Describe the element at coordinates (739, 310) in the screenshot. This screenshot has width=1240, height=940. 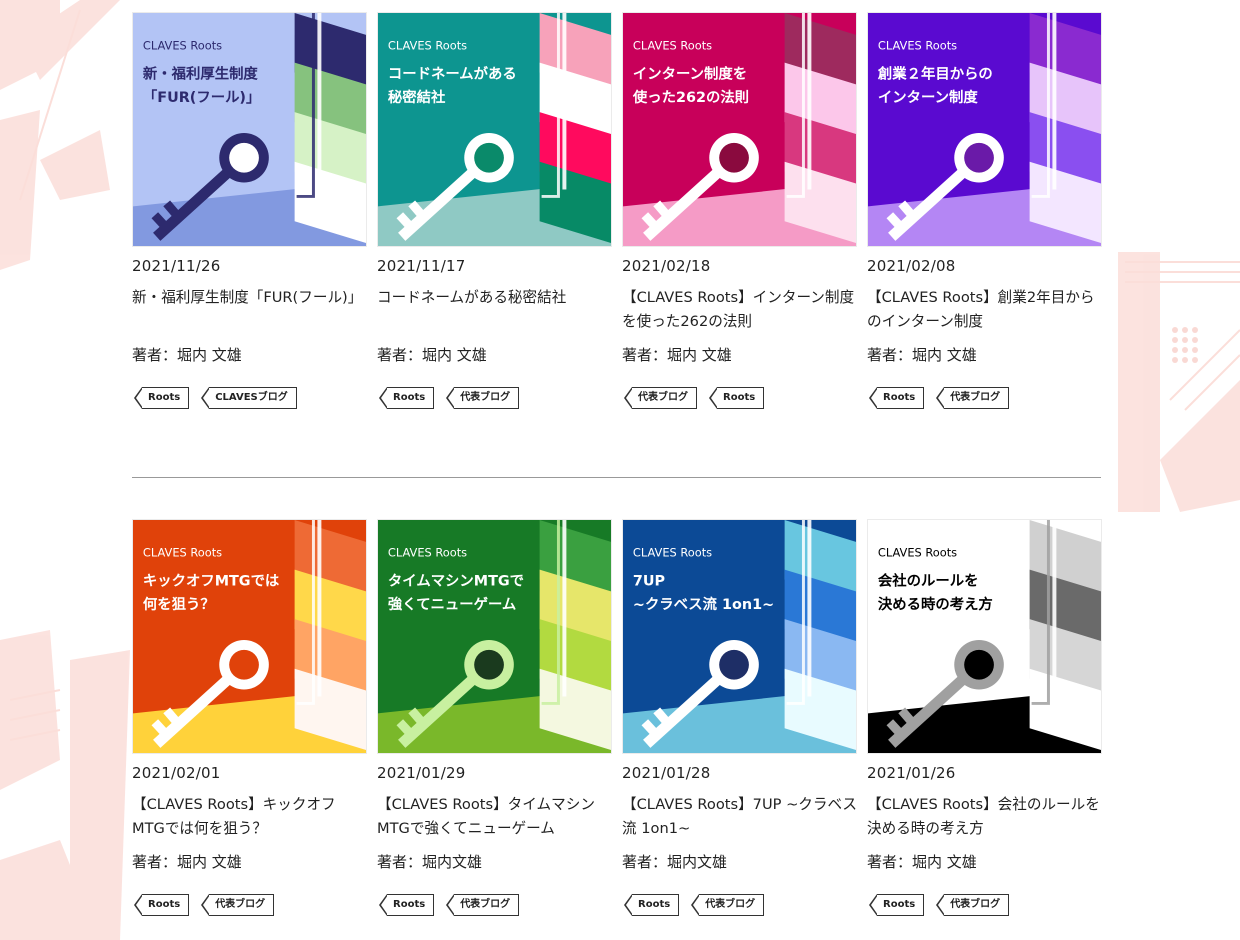
I see `article-title: 【CLAVES Roots】インターン制度を使った262の法則` at that location.